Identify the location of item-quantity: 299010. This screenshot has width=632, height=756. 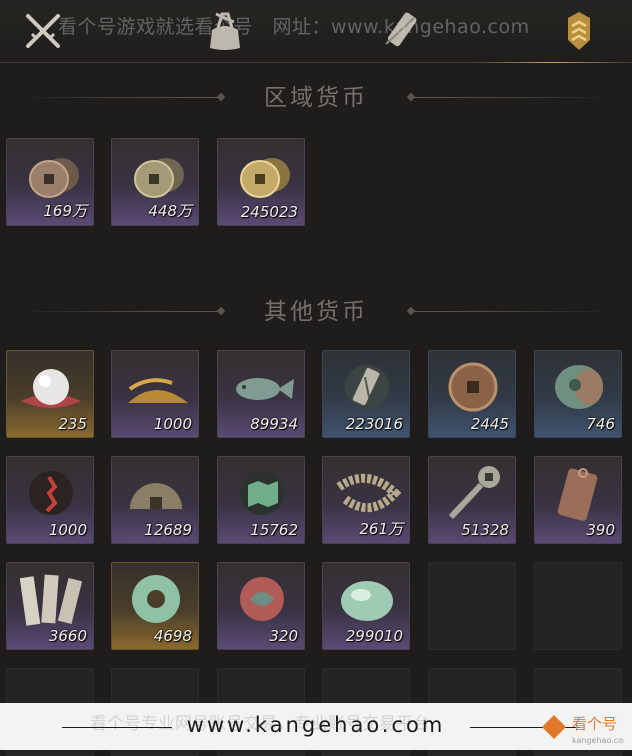
(374, 636).